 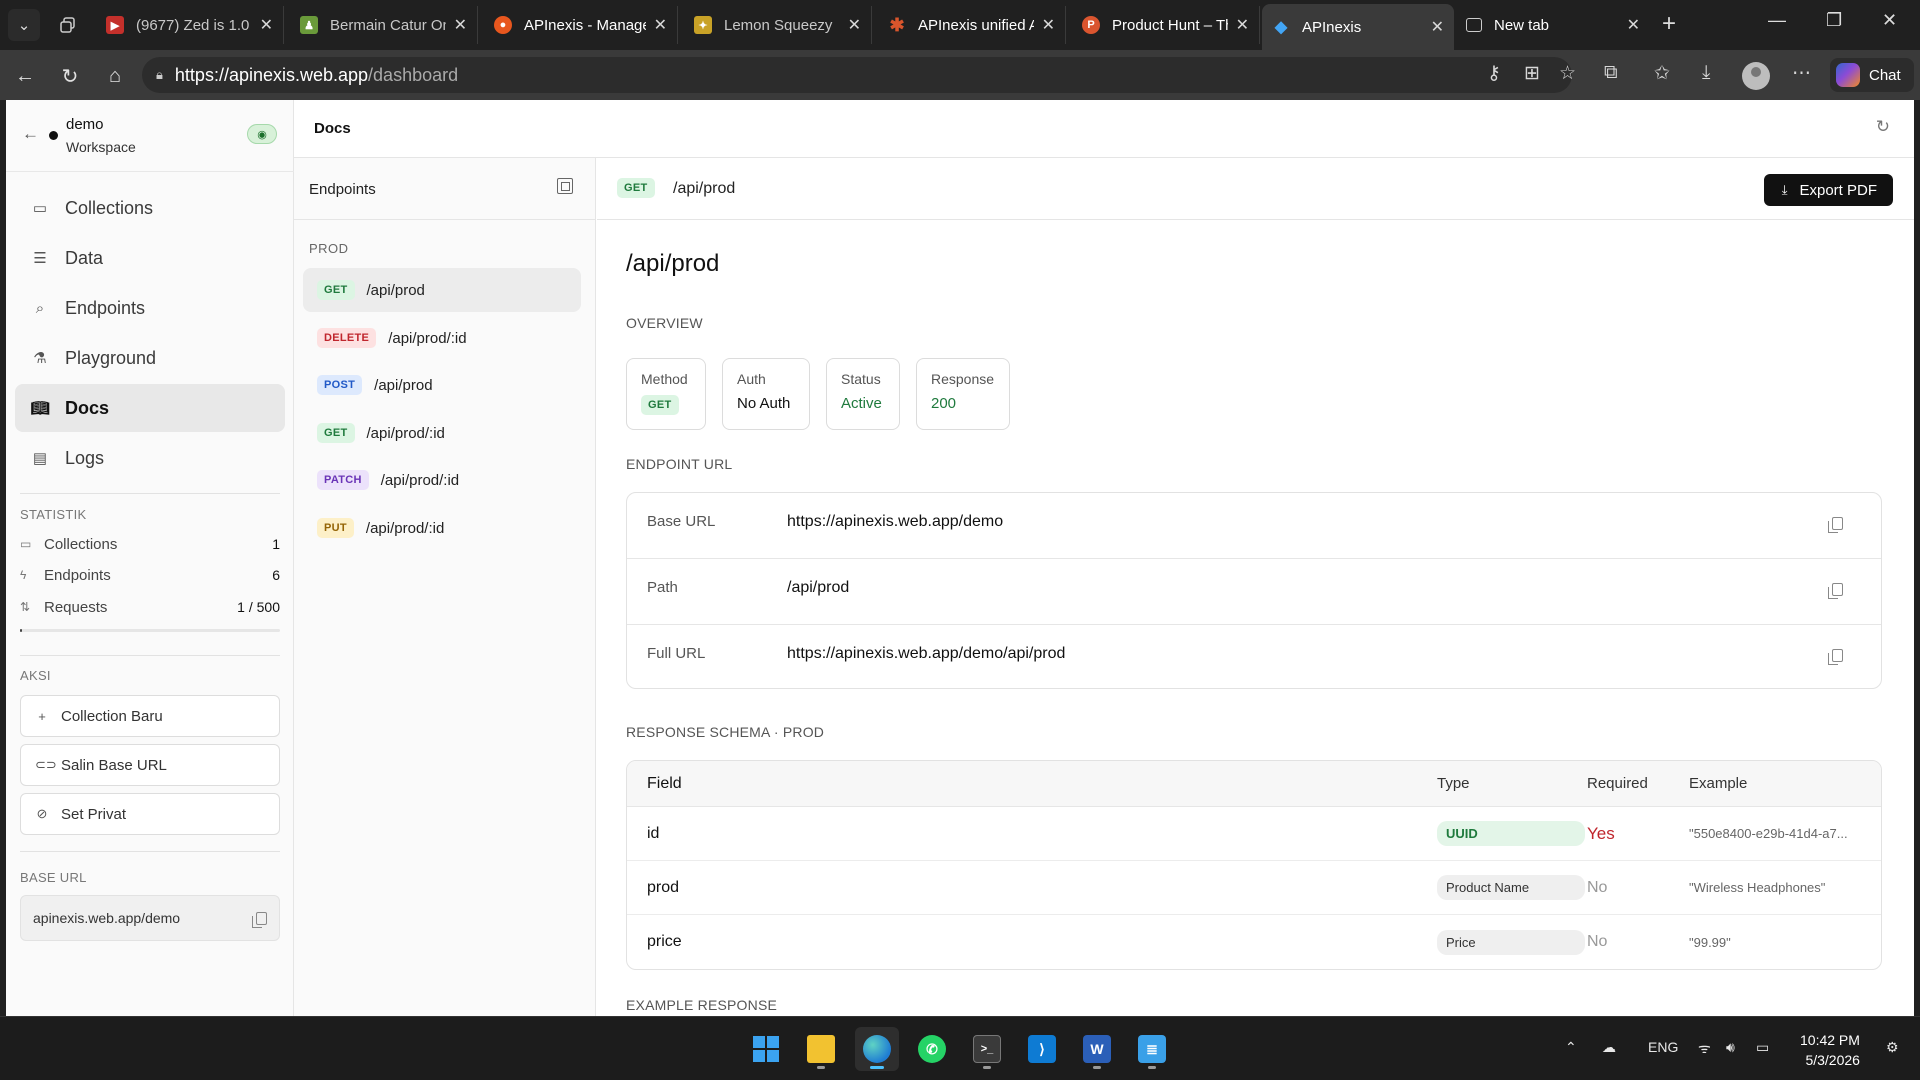 I want to click on tab-actions-menu-button: ⌄, so click(x=24, y=25).